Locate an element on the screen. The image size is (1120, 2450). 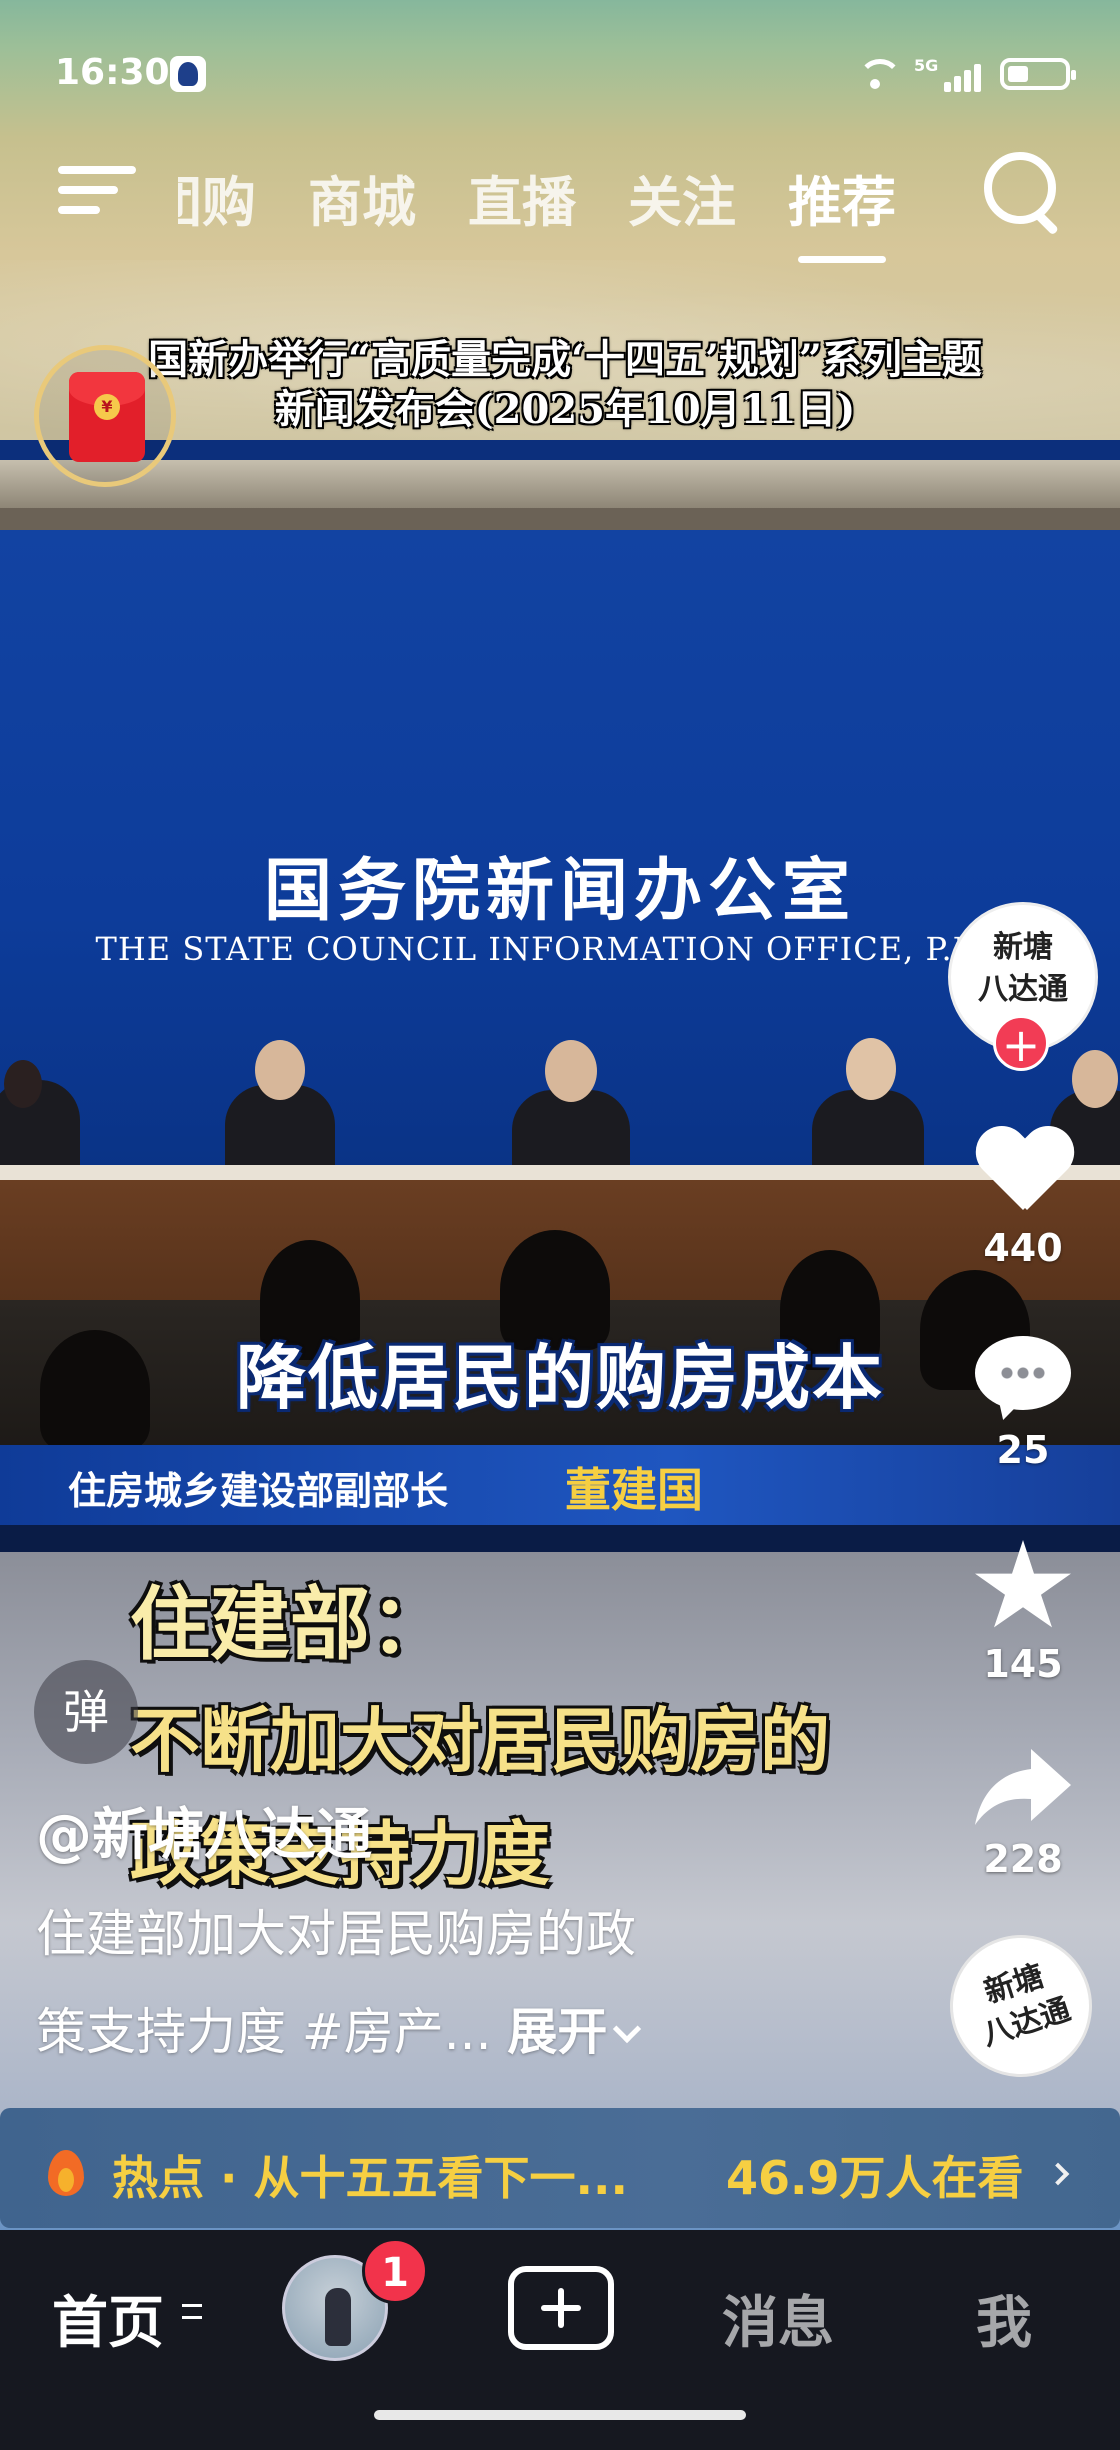
switch-icon is located at coordinates (193, 2313).